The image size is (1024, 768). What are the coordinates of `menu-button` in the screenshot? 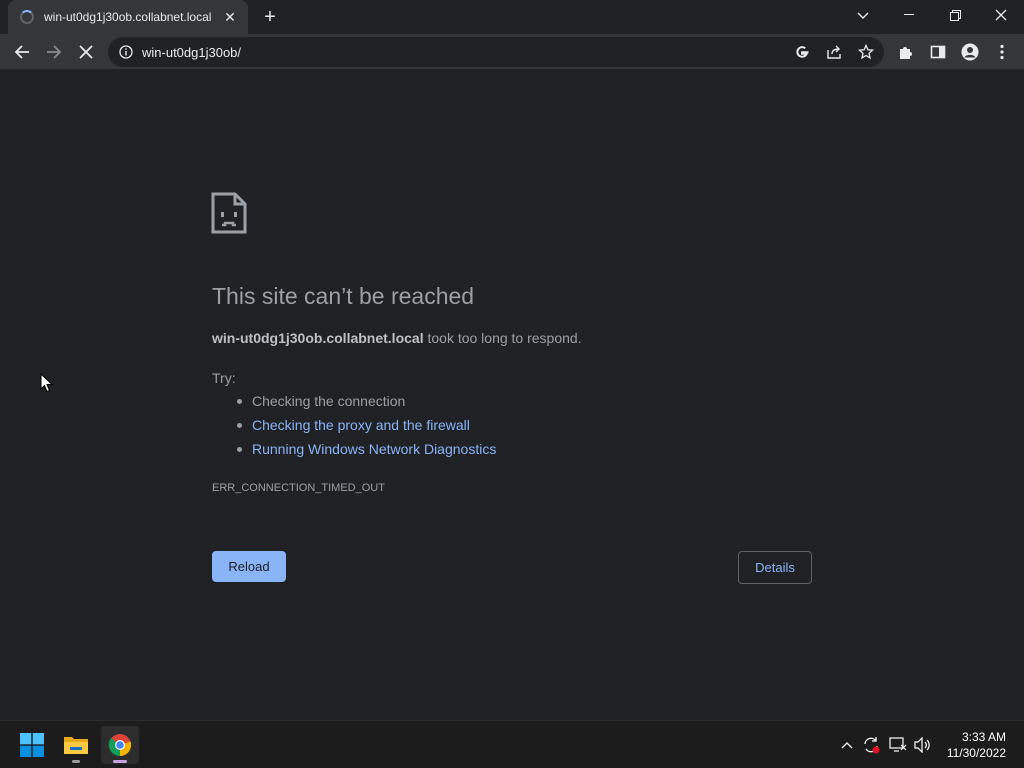 It's located at (1002, 52).